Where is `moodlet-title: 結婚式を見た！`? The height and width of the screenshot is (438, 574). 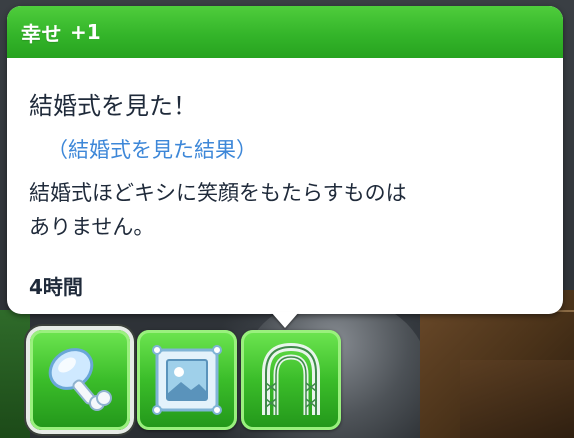 moodlet-title: 結婚式を見た！ is located at coordinates (113, 106).